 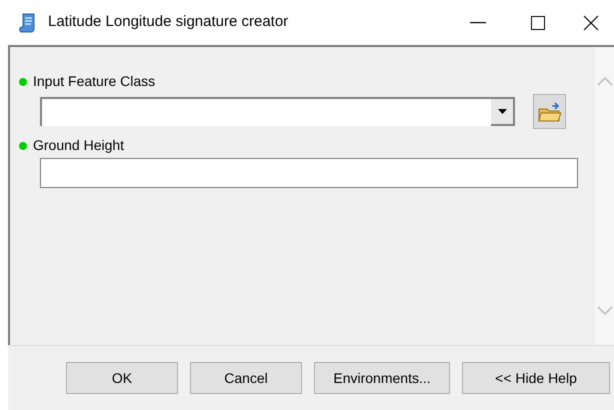 What do you see at coordinates (478, 23) in the screenshot?
I see `minimize-icon` at bounding box center [478, 23].